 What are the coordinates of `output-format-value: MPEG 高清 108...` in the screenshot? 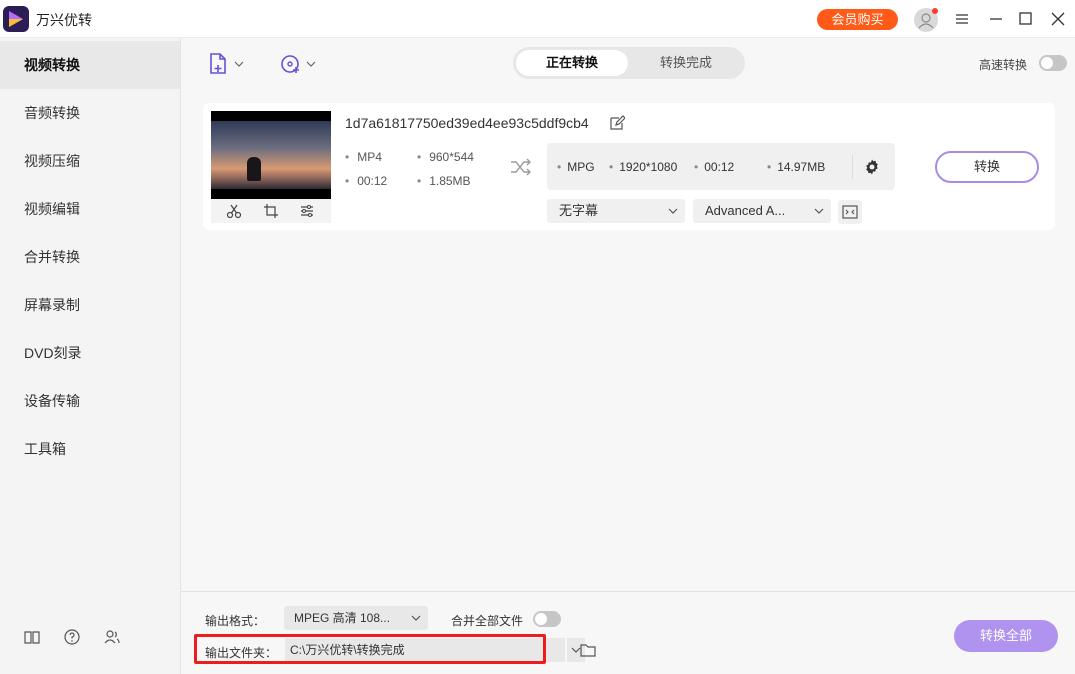 It's located at (342, 618).